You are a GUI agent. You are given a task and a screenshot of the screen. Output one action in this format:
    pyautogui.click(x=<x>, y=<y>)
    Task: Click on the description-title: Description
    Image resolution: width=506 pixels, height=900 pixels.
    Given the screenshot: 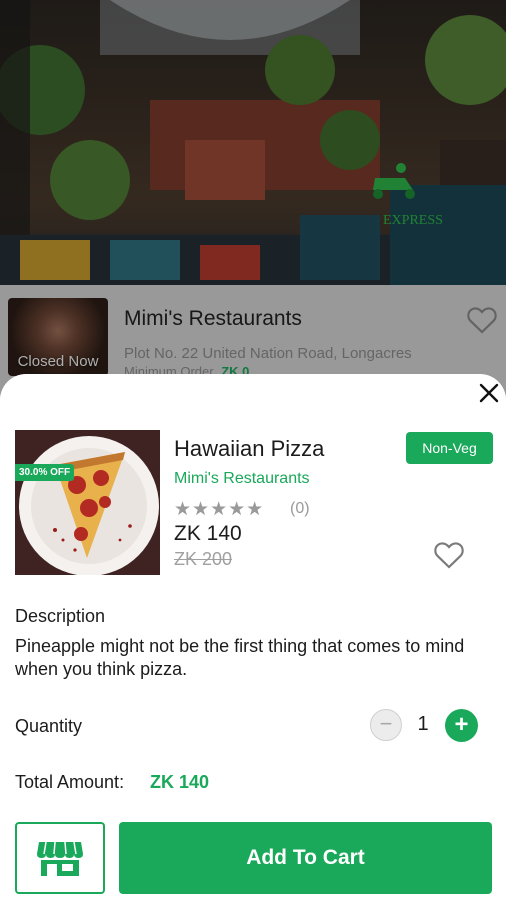 What is the action you would take?
    pyautogui.click(x=60, y=616)
    